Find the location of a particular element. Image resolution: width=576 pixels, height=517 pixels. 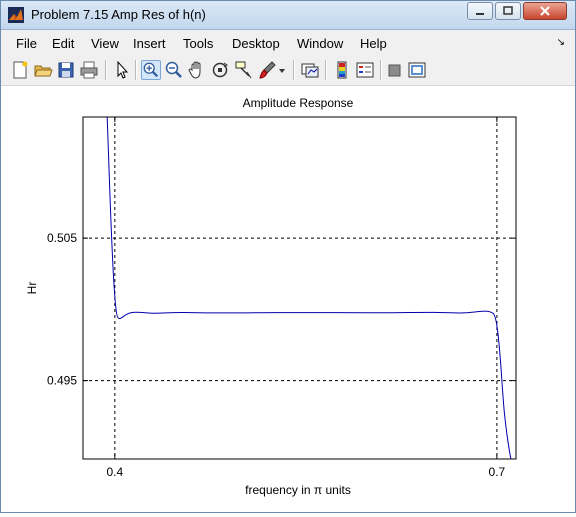

brush-icon is located at coordinates (267, 70).